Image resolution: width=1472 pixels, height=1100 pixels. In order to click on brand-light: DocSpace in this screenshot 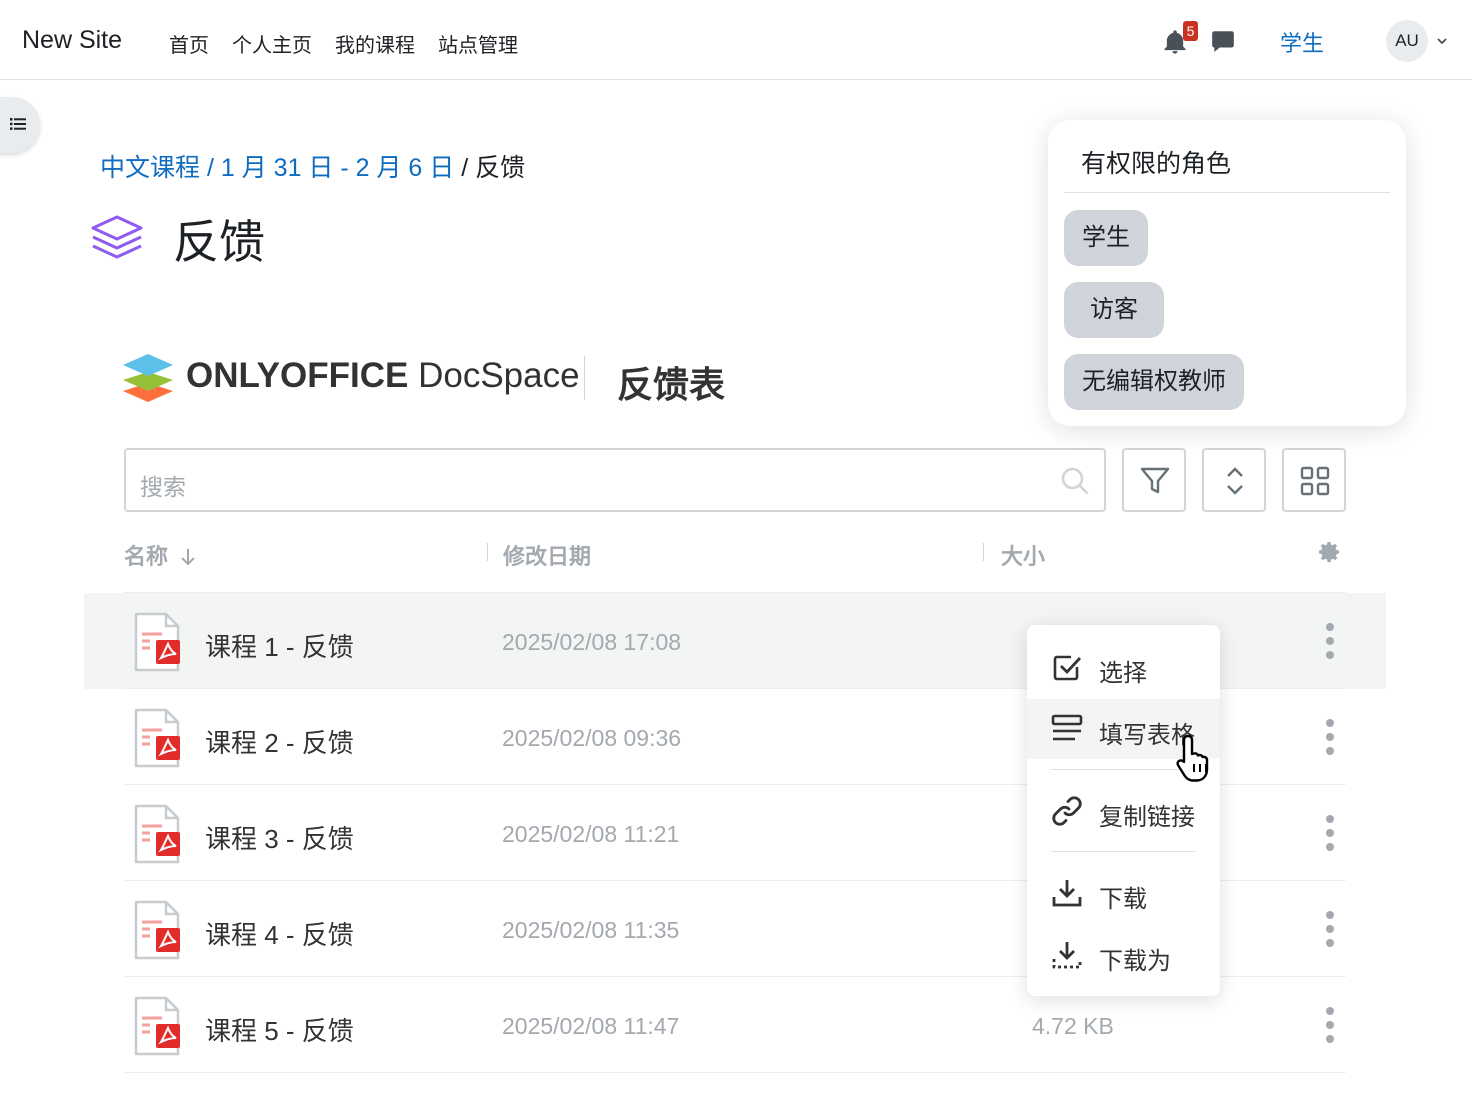, I will do `click(499, 375)`.